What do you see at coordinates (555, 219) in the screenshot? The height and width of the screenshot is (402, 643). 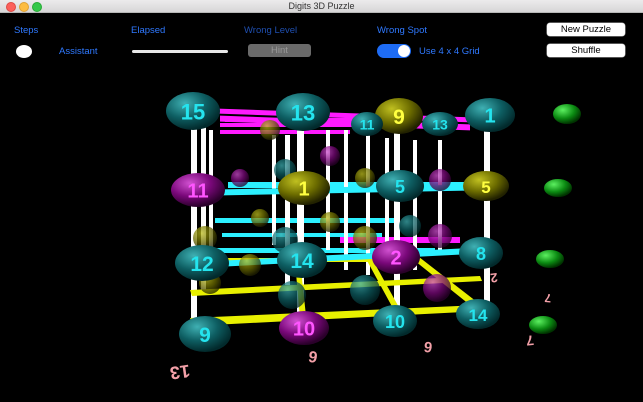 I see `spare-balls` at bounding box center [555, 219].